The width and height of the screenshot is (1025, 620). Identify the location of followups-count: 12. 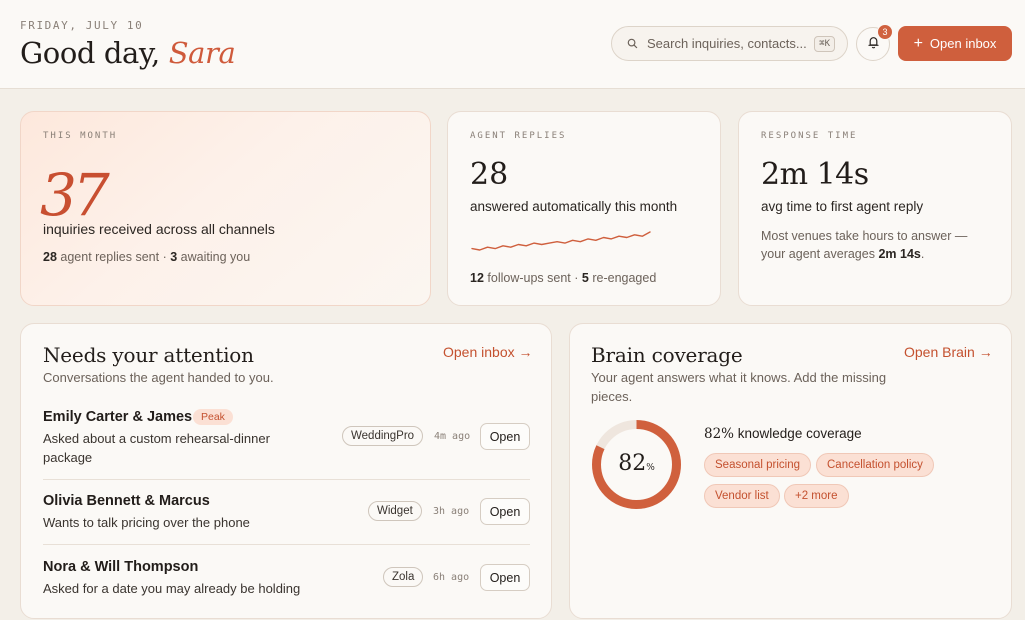
(477, 278).